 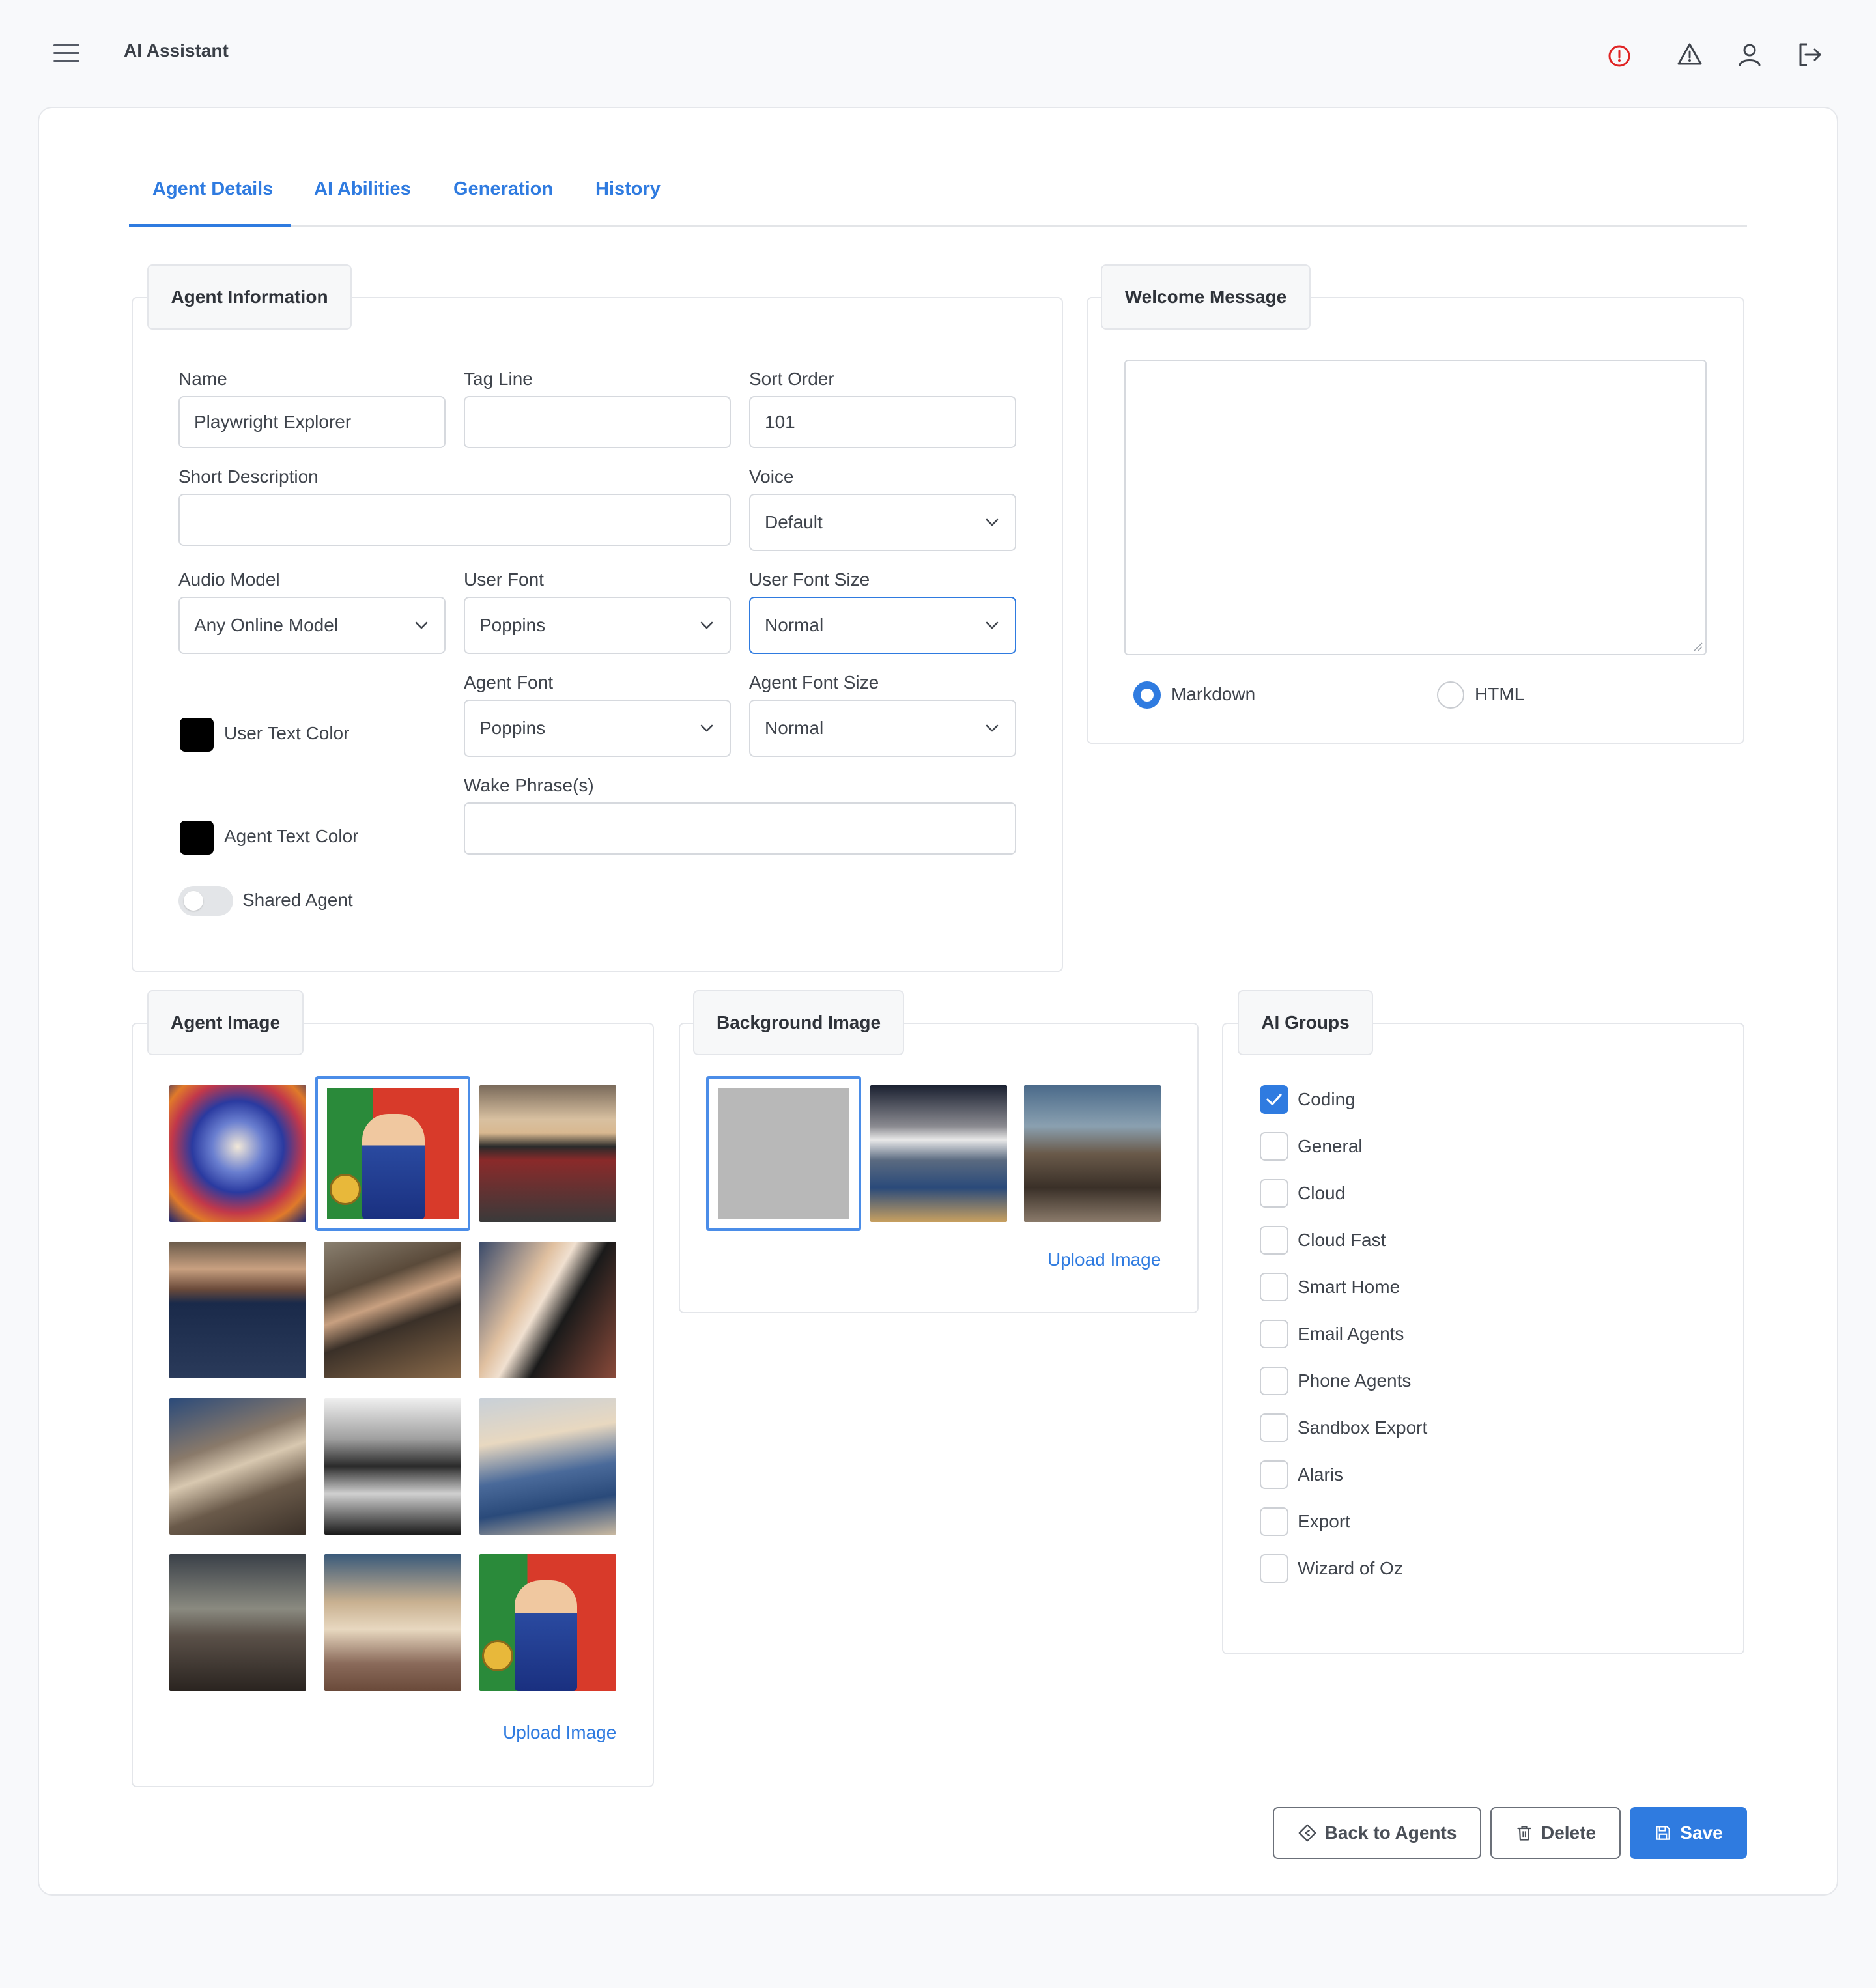 I want to click on background-upload-image-link: Upload Image, so click(x=1104, y=1259).